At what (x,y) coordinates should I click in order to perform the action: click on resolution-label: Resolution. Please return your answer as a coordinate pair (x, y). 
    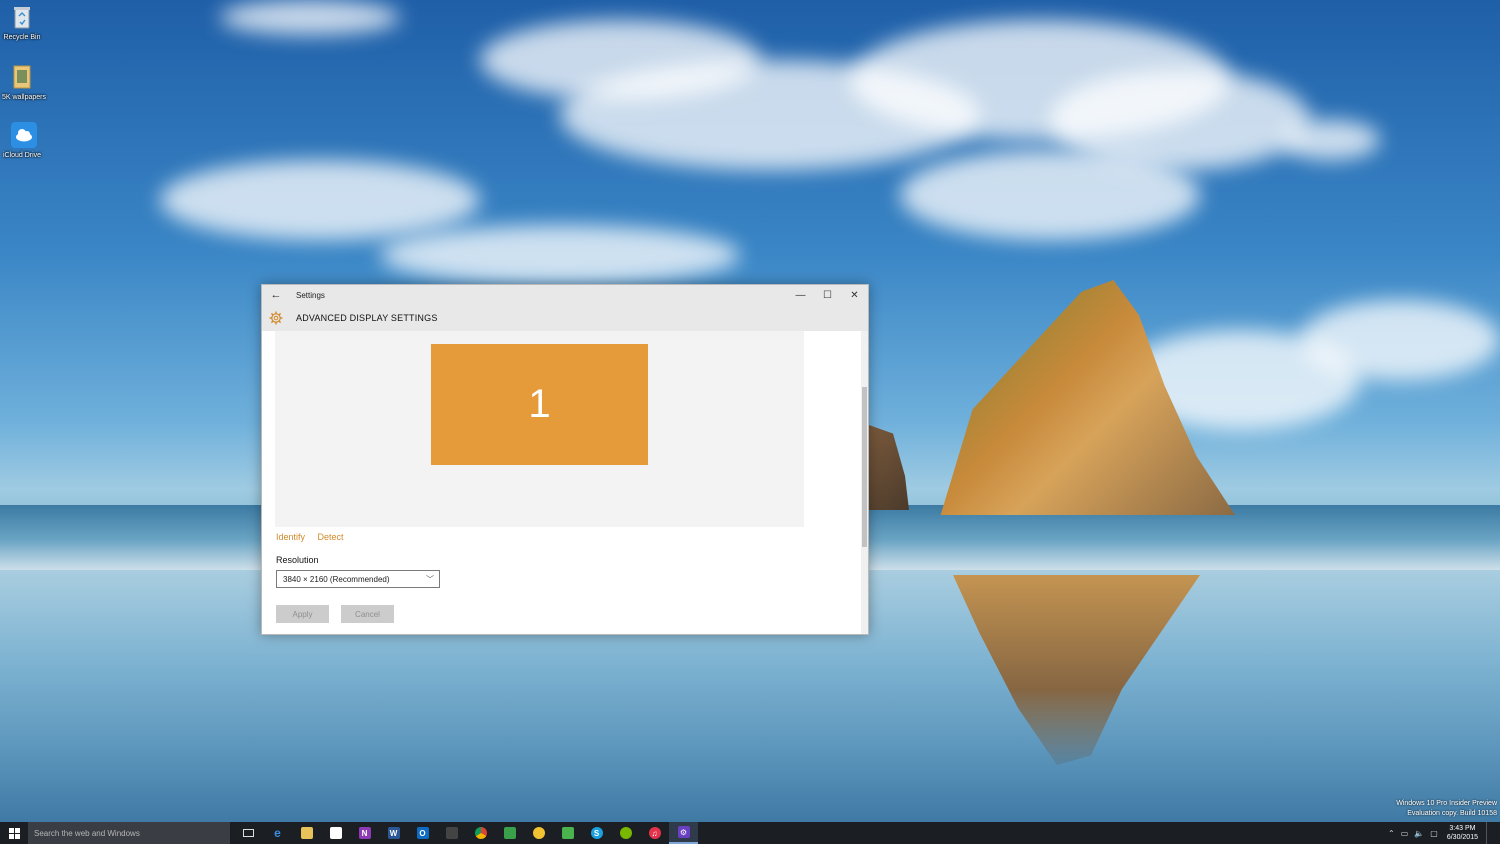
    Looking at the image, I should click on (297, 560).